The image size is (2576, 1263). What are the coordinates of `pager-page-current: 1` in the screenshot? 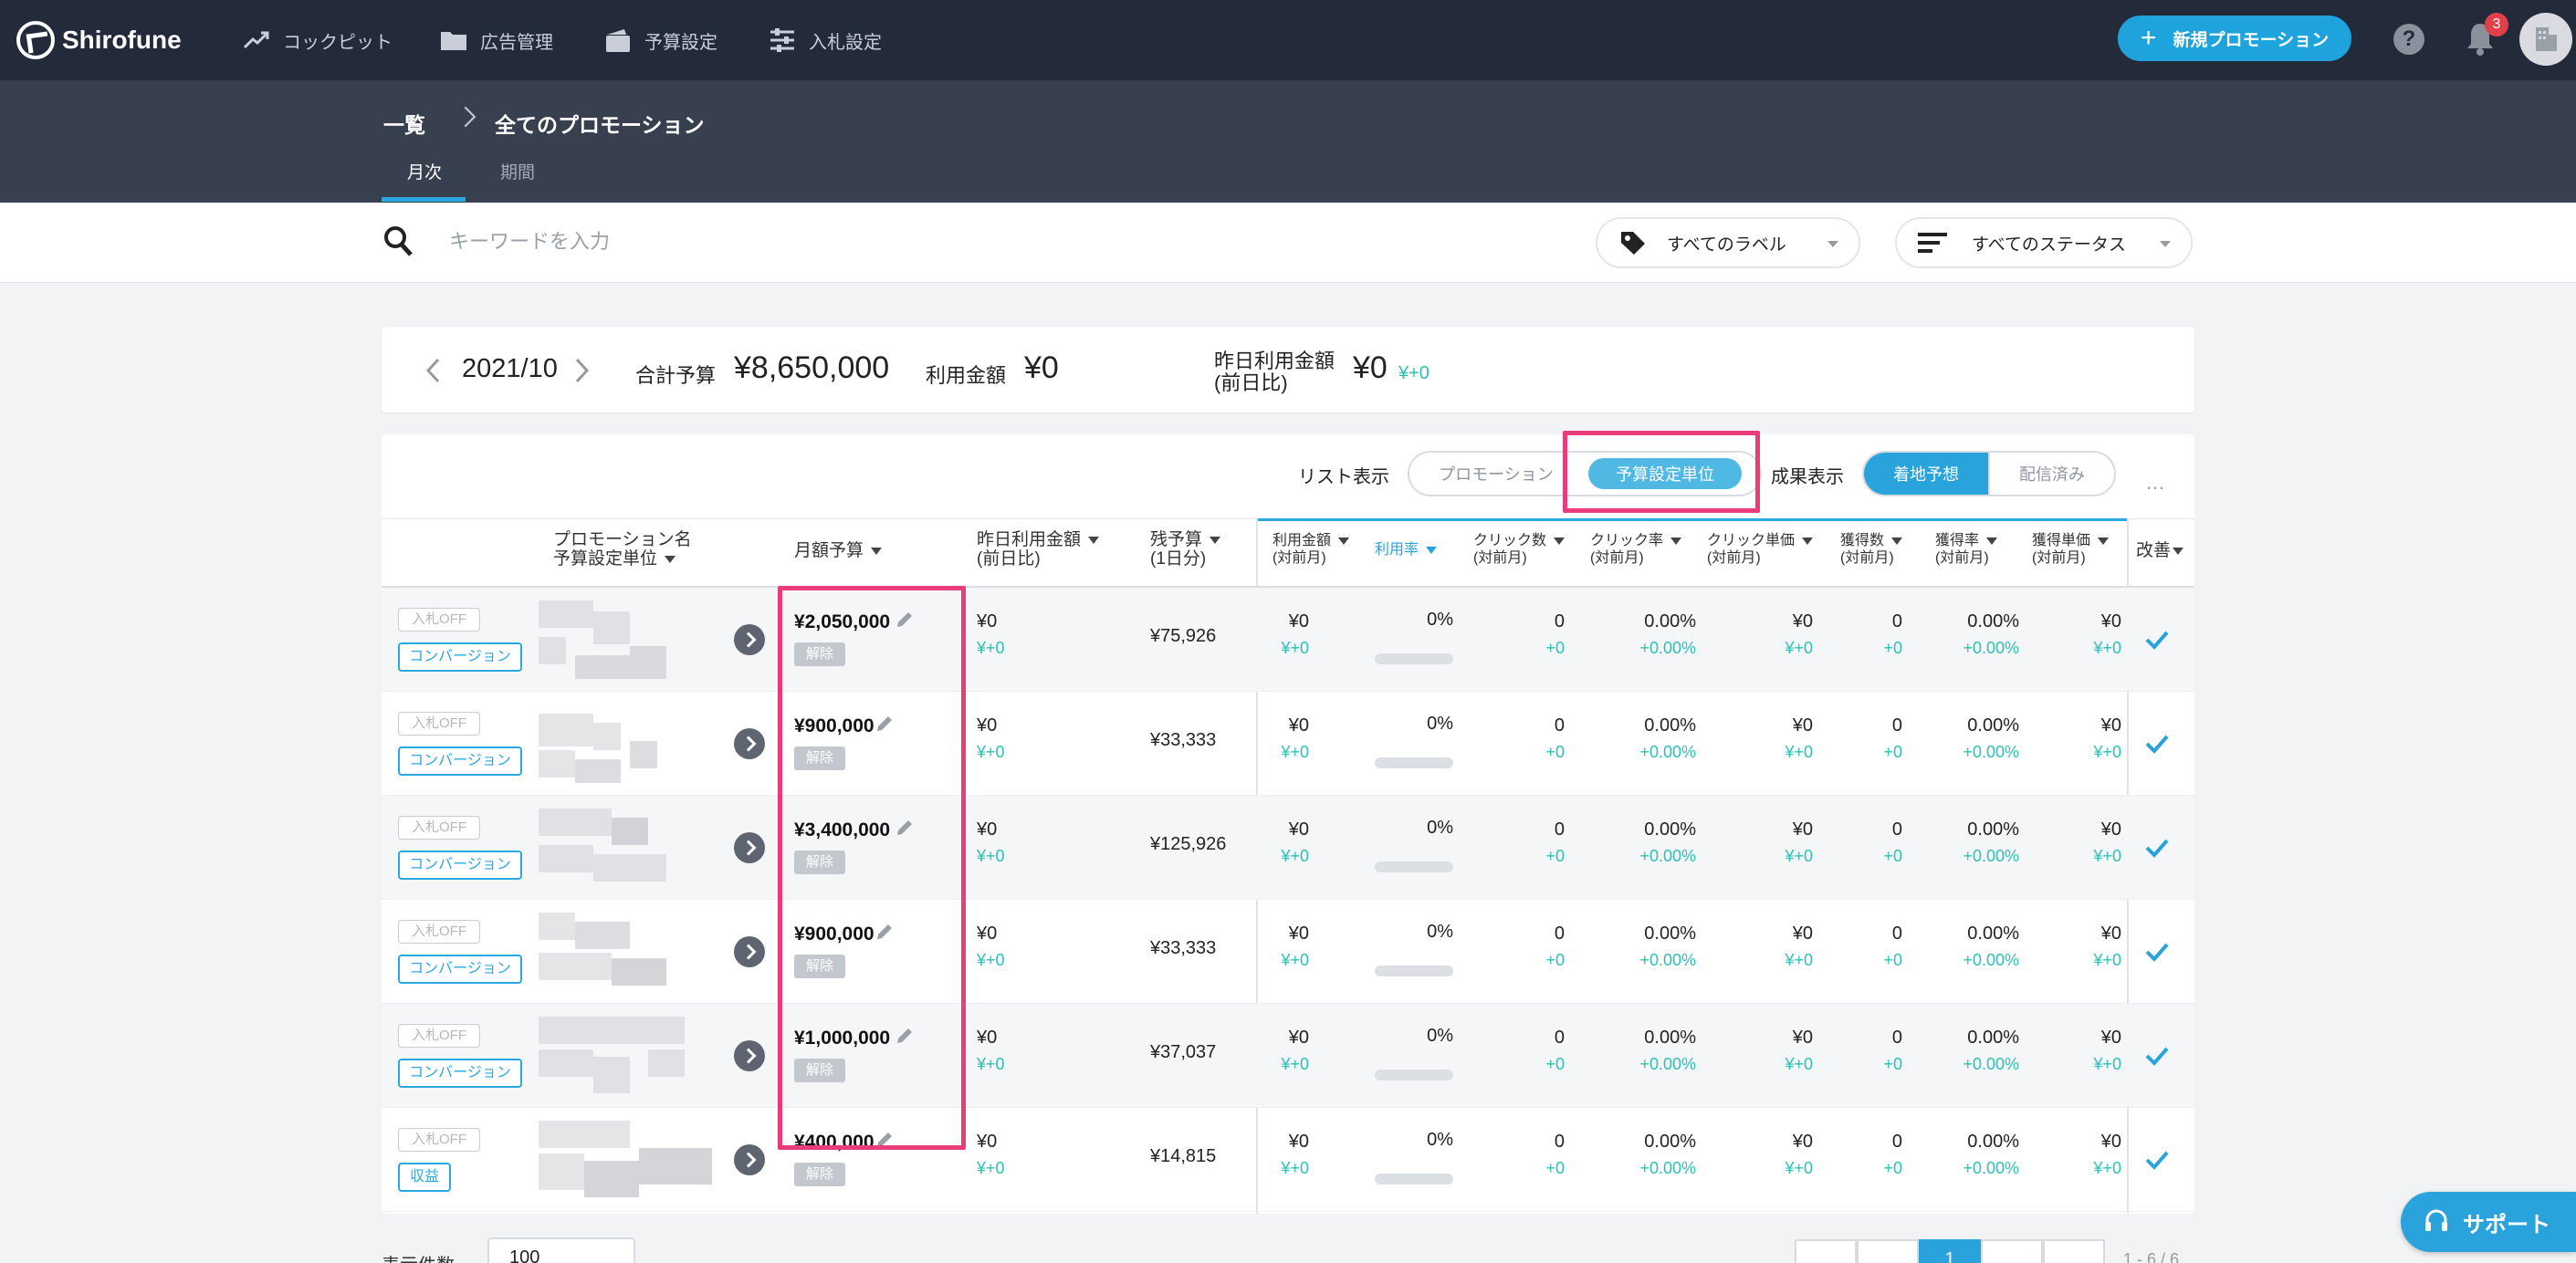 It's located at (1950, 1251).